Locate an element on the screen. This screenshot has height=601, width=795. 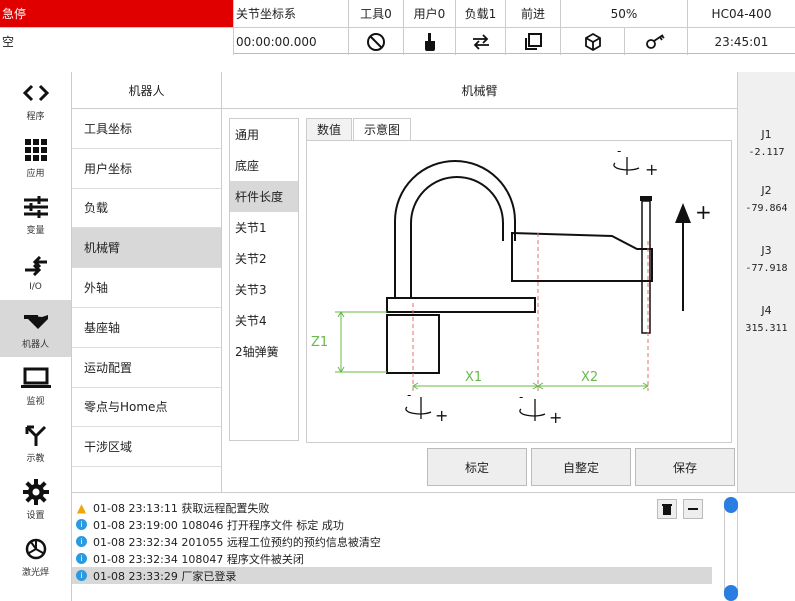
param-item-axis2-spring: 2轴弹簧 is located at coordinates (264, 351).